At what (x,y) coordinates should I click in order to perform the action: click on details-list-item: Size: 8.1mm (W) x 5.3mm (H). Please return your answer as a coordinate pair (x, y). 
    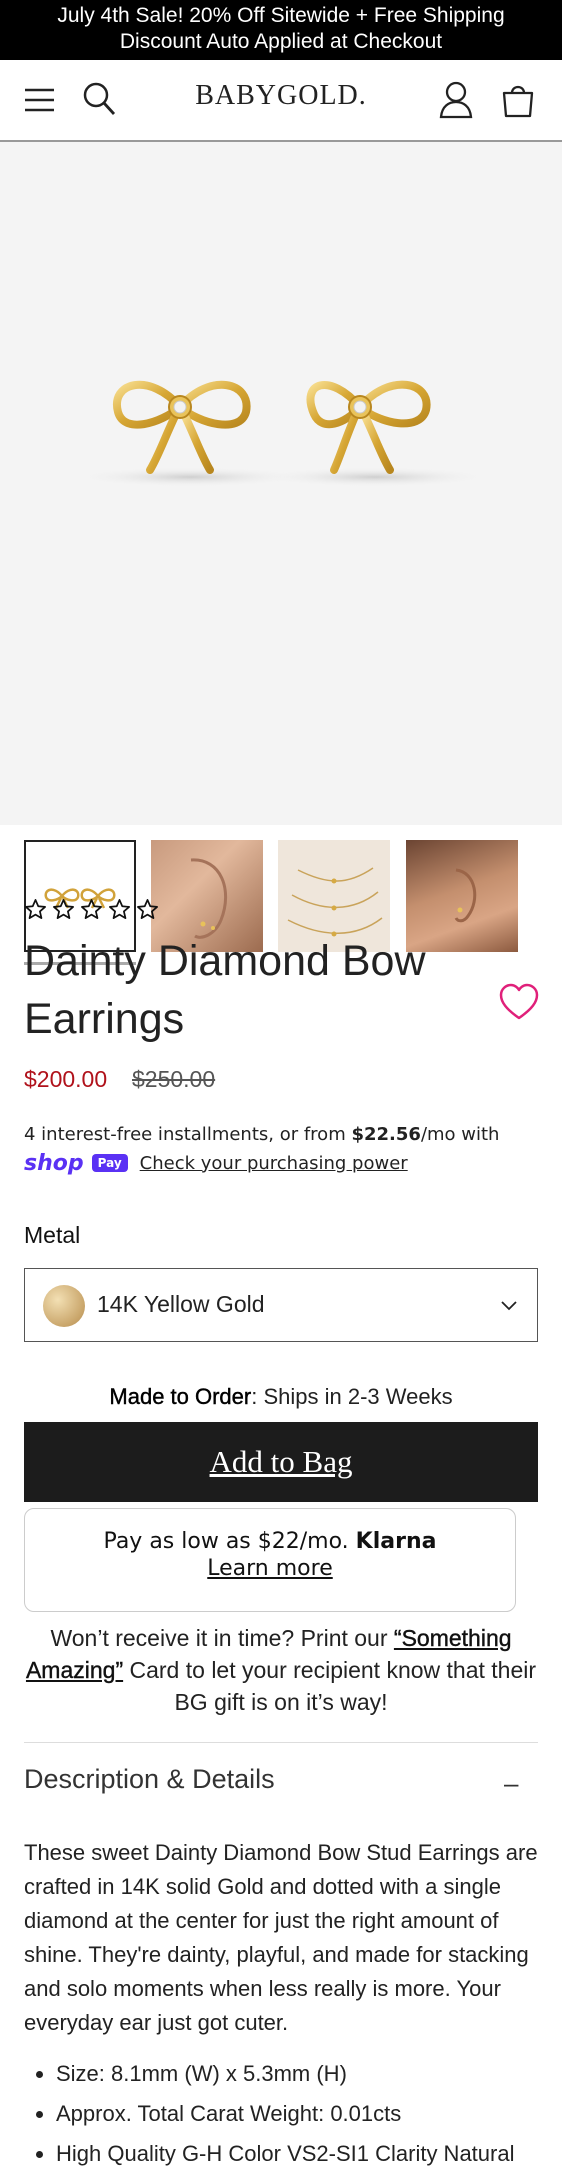
    Looking at the image, I should click on (305, 2074).